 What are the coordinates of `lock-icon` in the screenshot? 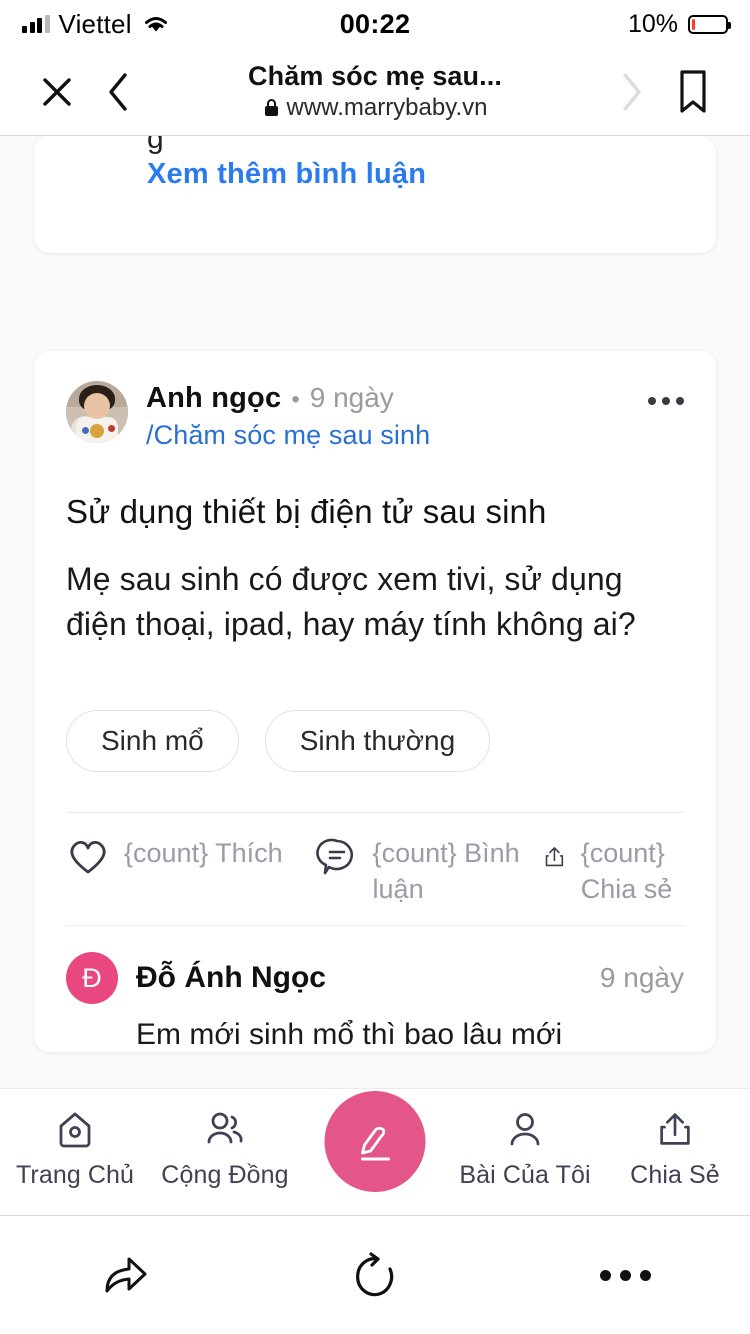 It's located at (271, 108).